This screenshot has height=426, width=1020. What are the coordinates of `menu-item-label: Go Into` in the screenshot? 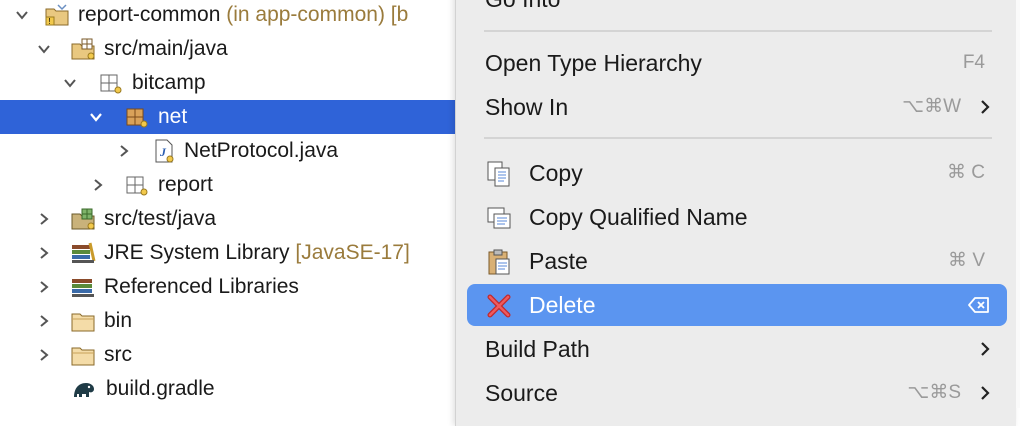 It's located at (522, 10).